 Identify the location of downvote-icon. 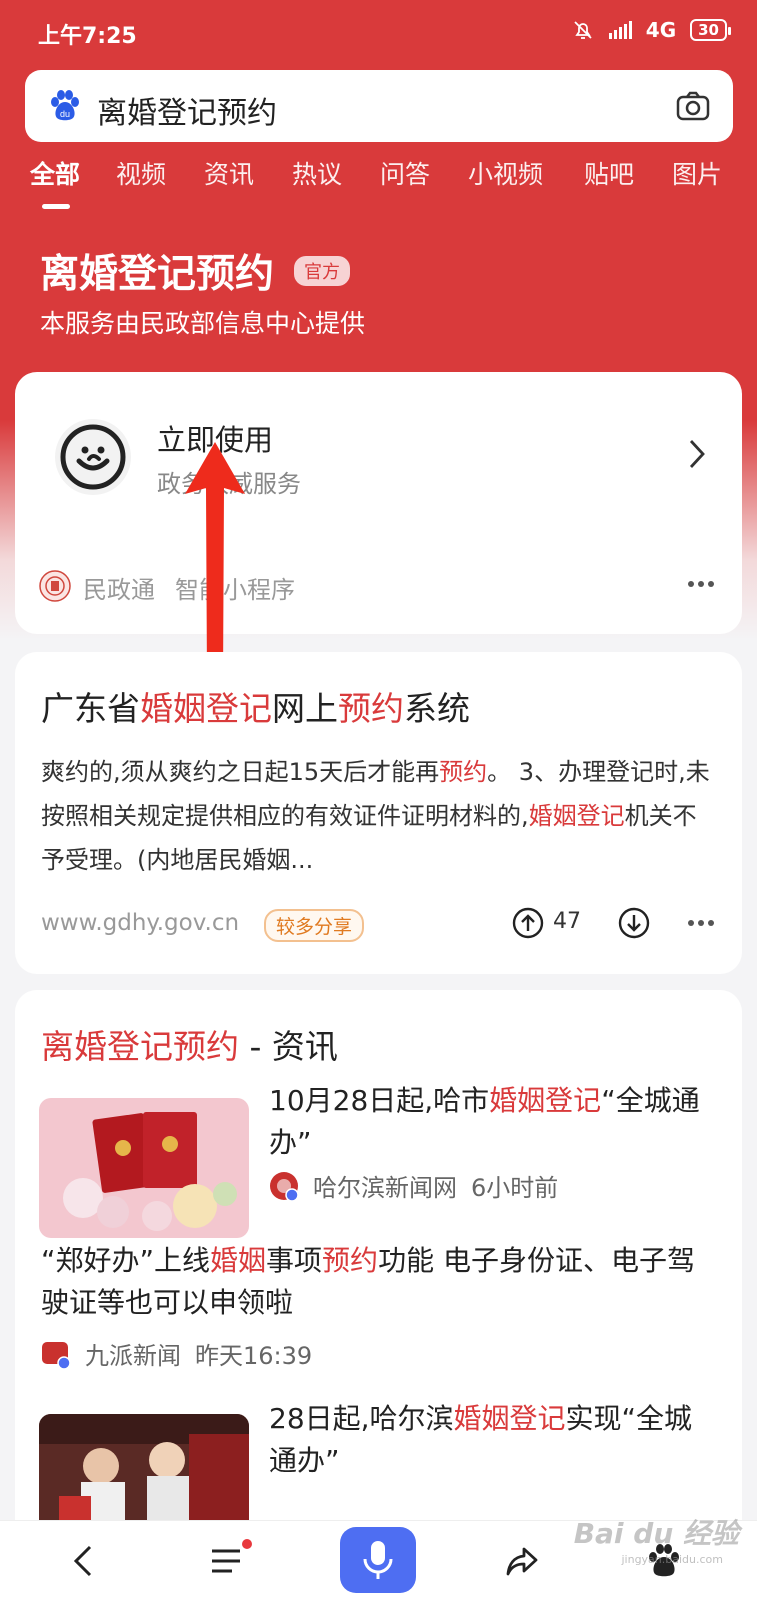
(634, 923).